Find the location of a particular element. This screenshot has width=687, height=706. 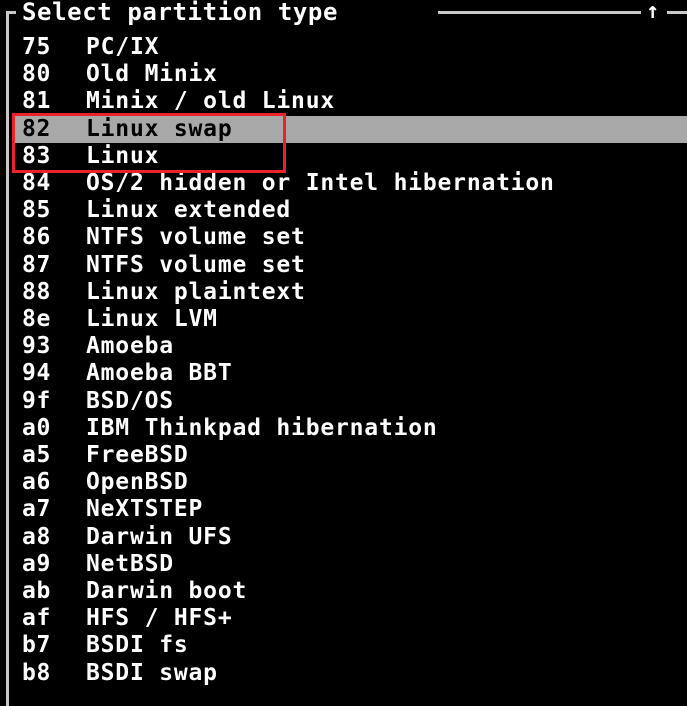

partition-type-option: af HFS / HFS+ is located at coordinates (350, 618).